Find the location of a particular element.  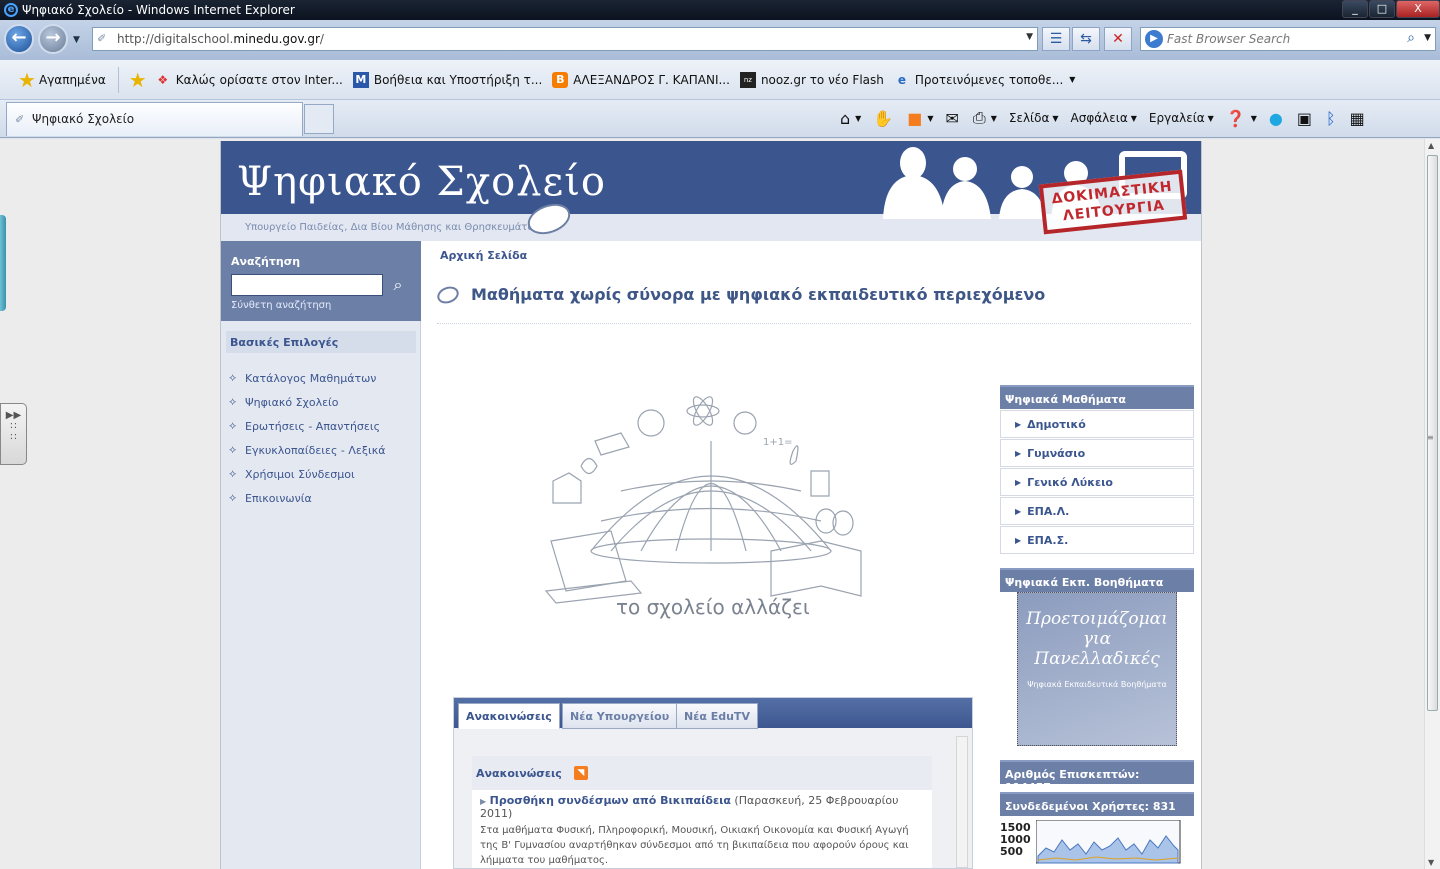

panel-title: Ανακοινώσεις is located at coordinates (519, 773).